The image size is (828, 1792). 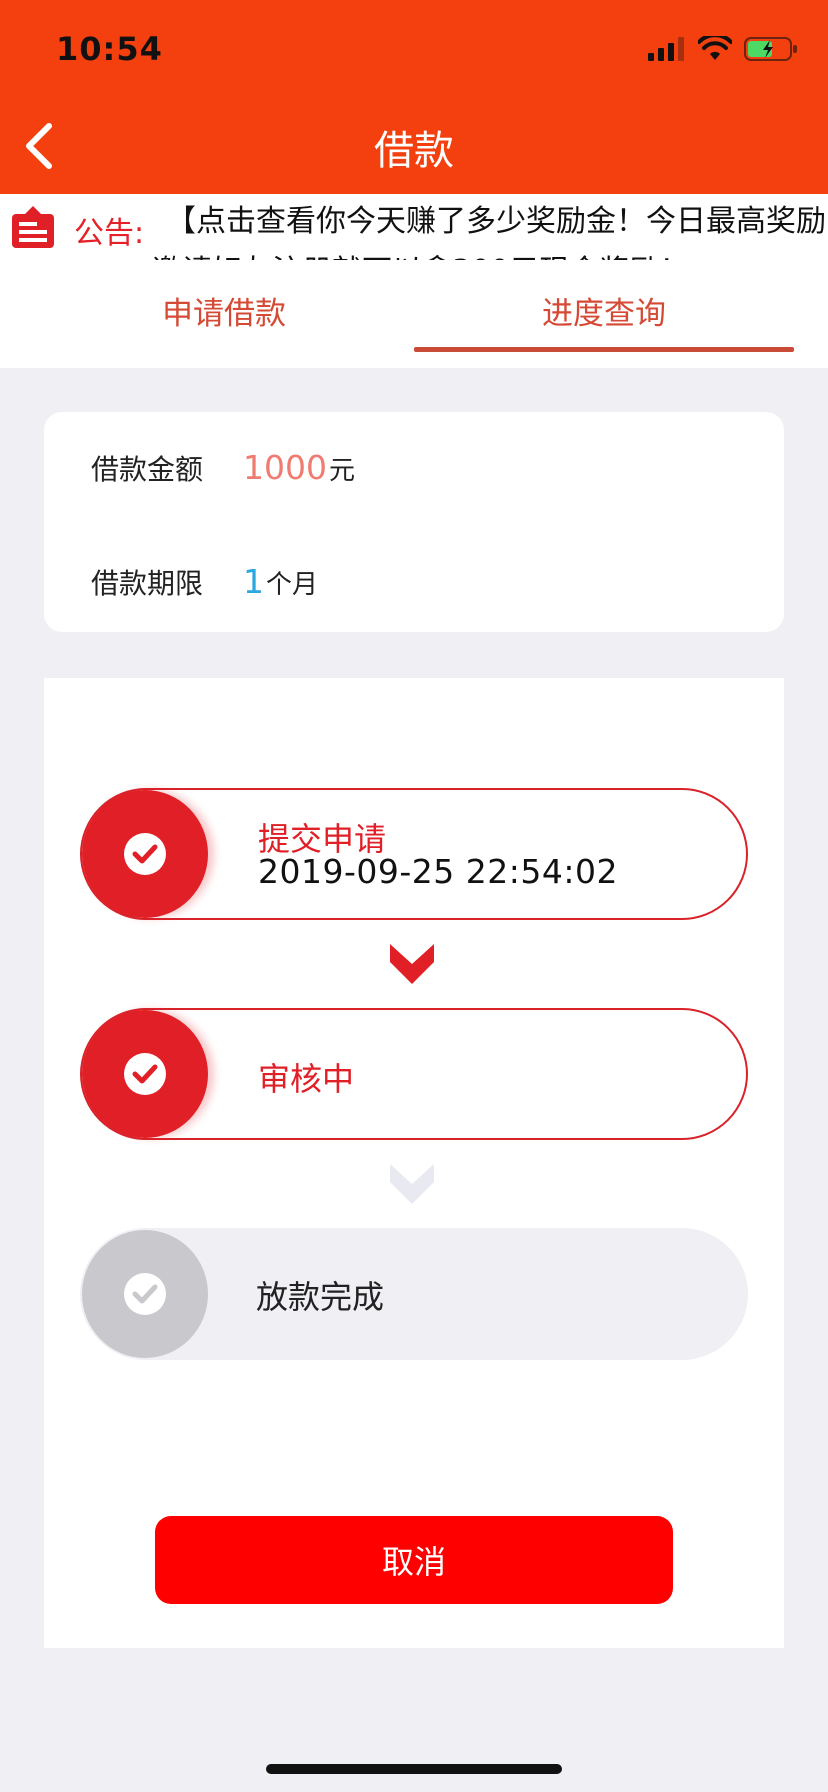 I want to click on announcement-label: 公告:, so click(x=109, y=233).